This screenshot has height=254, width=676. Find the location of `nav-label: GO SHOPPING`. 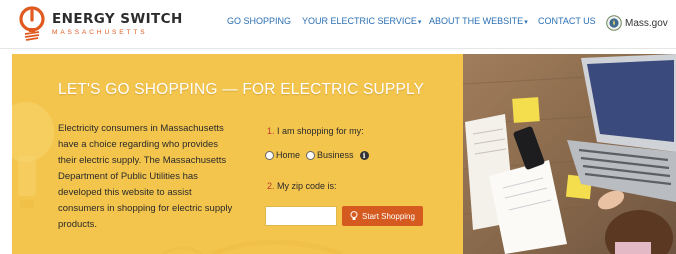

nav-label: GO SHOPPING is located at coordinates (259, 21).